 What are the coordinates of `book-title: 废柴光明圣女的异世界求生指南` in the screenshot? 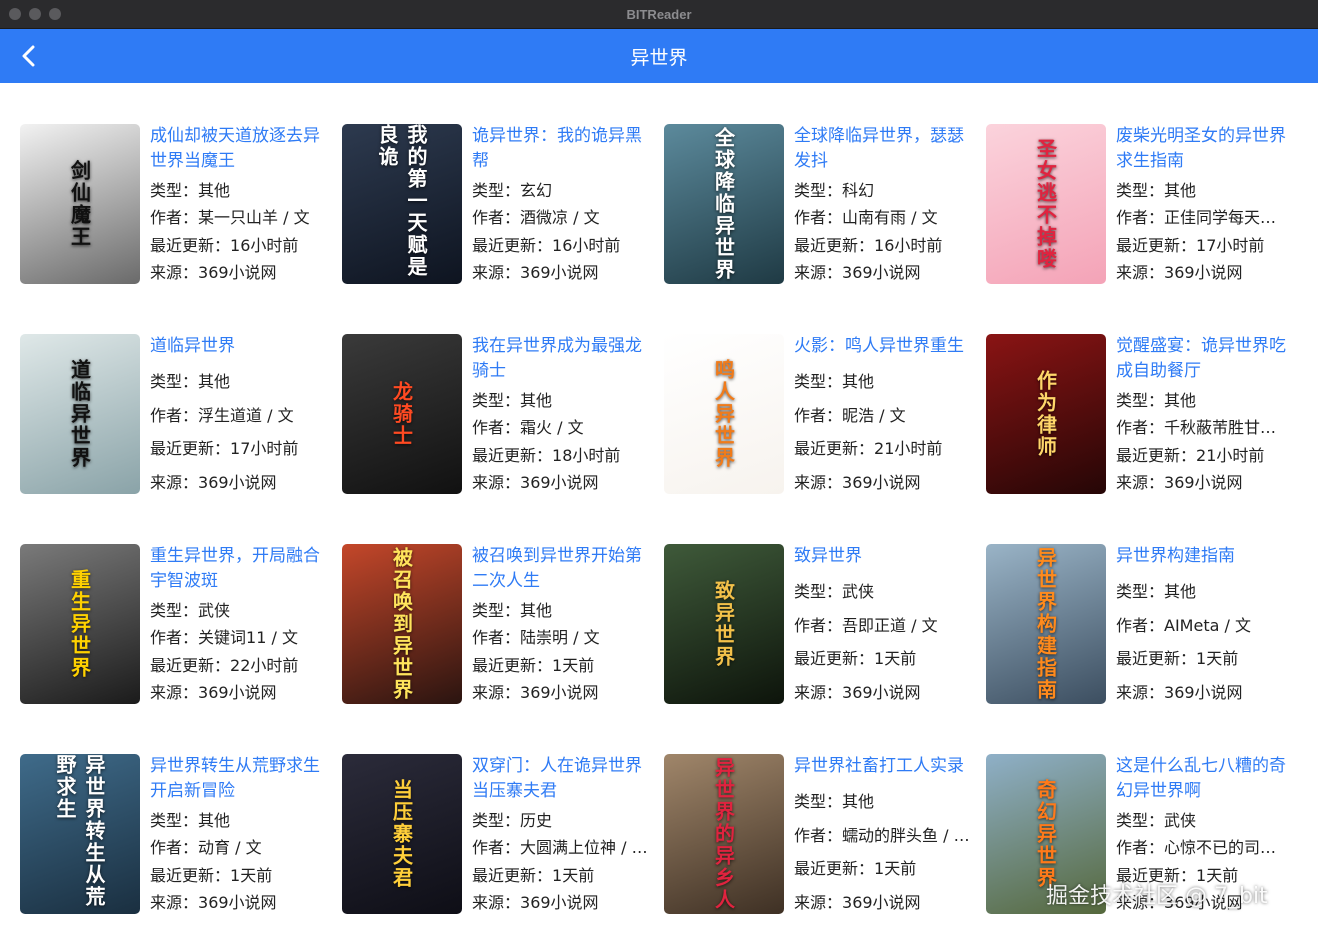 It's located at (1207, 149).